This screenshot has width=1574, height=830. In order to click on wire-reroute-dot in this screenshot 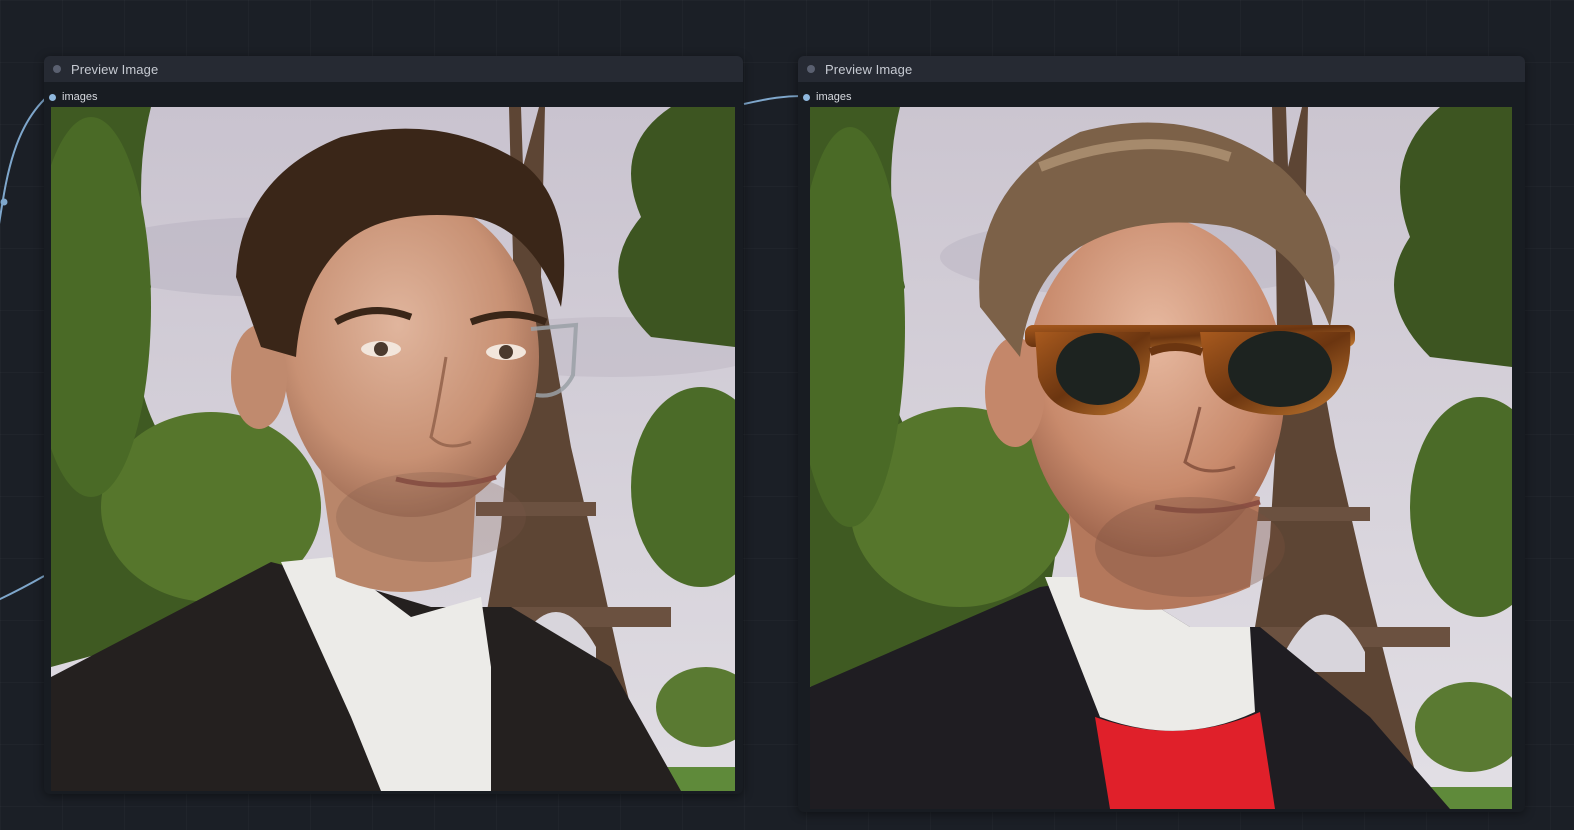, I will do `click(4, 202)`.